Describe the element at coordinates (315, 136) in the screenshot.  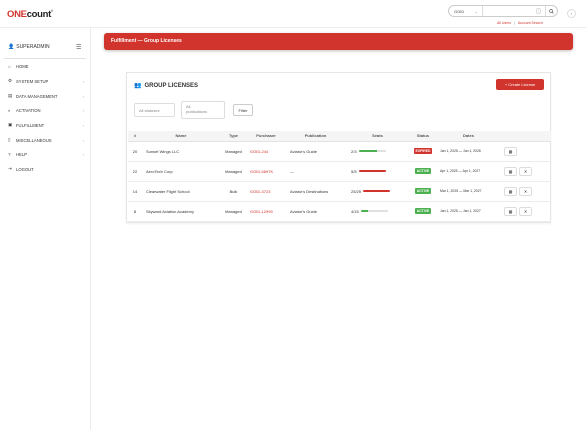
I see `column-header: Publication` at that location.